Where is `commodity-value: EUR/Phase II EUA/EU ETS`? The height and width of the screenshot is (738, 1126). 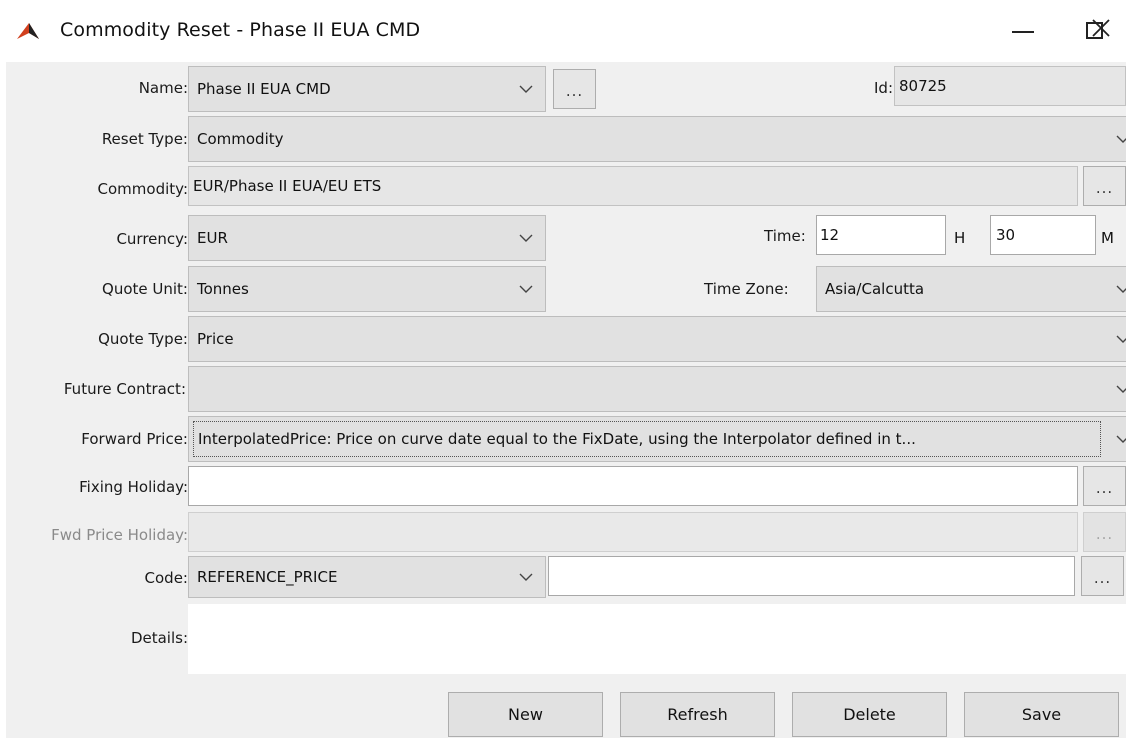
commodity-value: EUR/Phase II EUA/EU ETS is located at coordinates (287, 186).